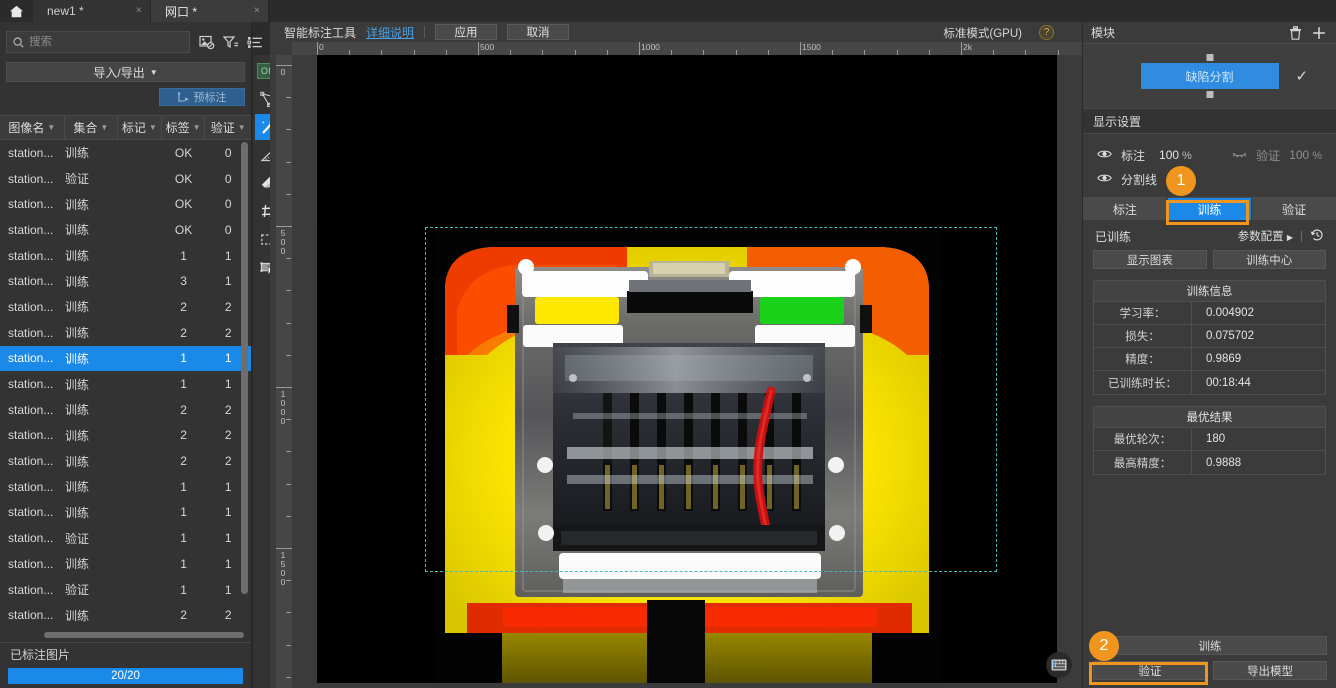 Image resolution: width=1336 pixels, height=688 pixels. Describe the element at coordinates (1059, 665) in the screenshot. I see `keyboard-shortcut-icon` at that location.